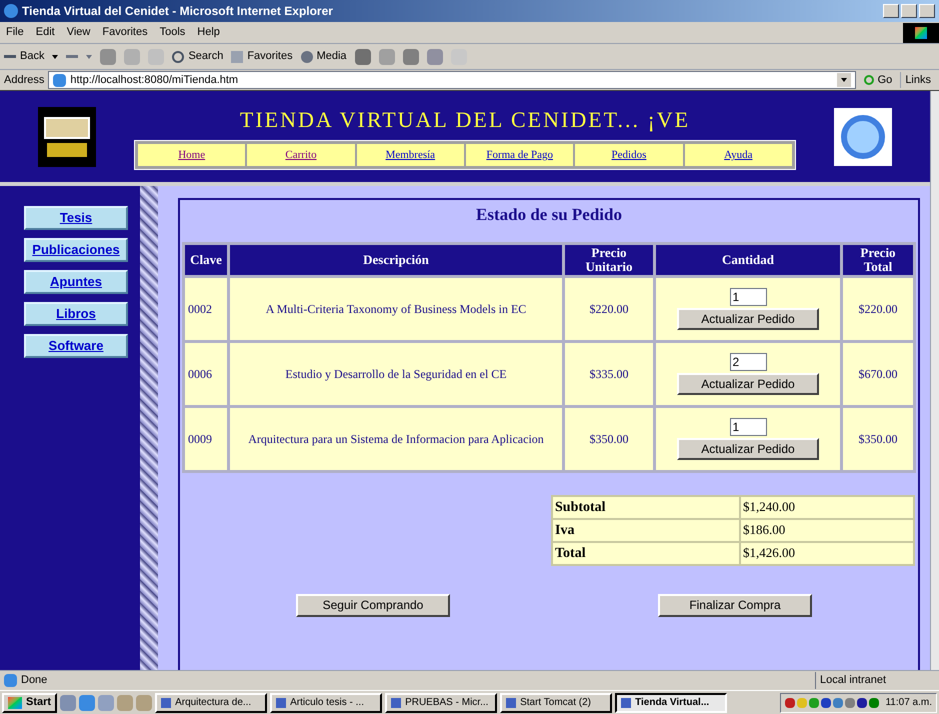 The height and width of the screenshot is (714, 939). I want to click on nav-link: Home, so click(192, 155).